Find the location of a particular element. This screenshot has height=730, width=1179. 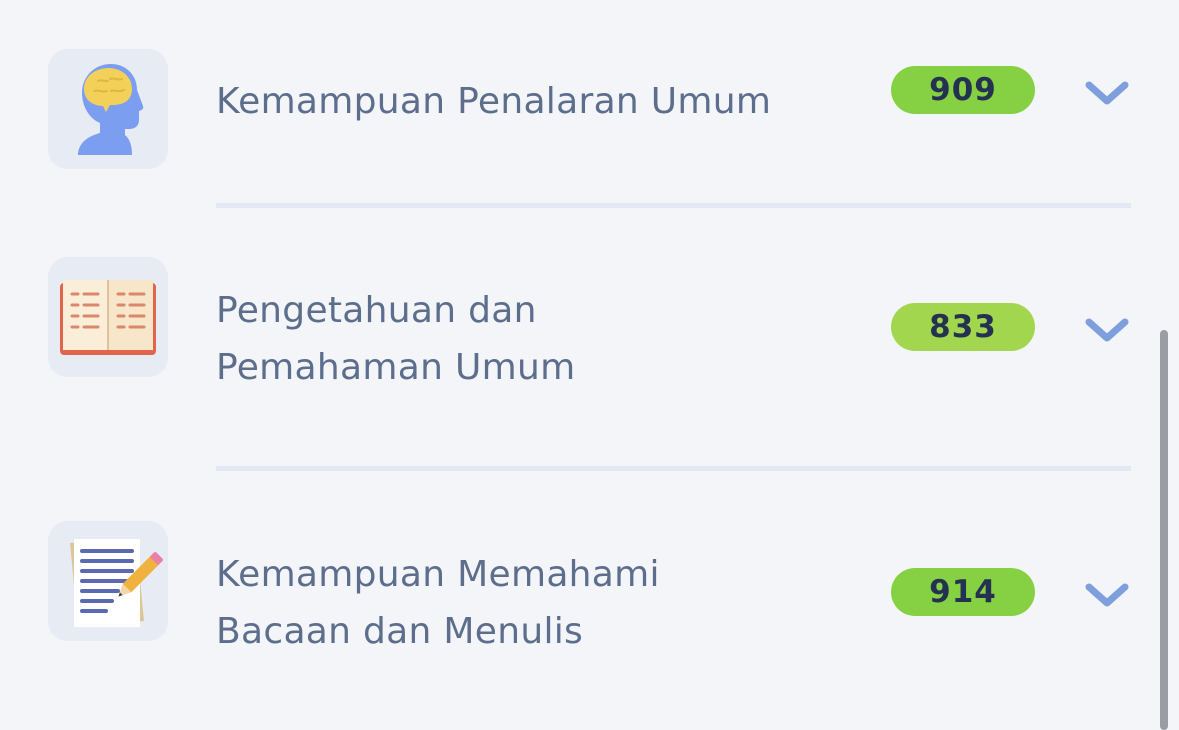

open-book-icon is located at coordinates (108, 317).